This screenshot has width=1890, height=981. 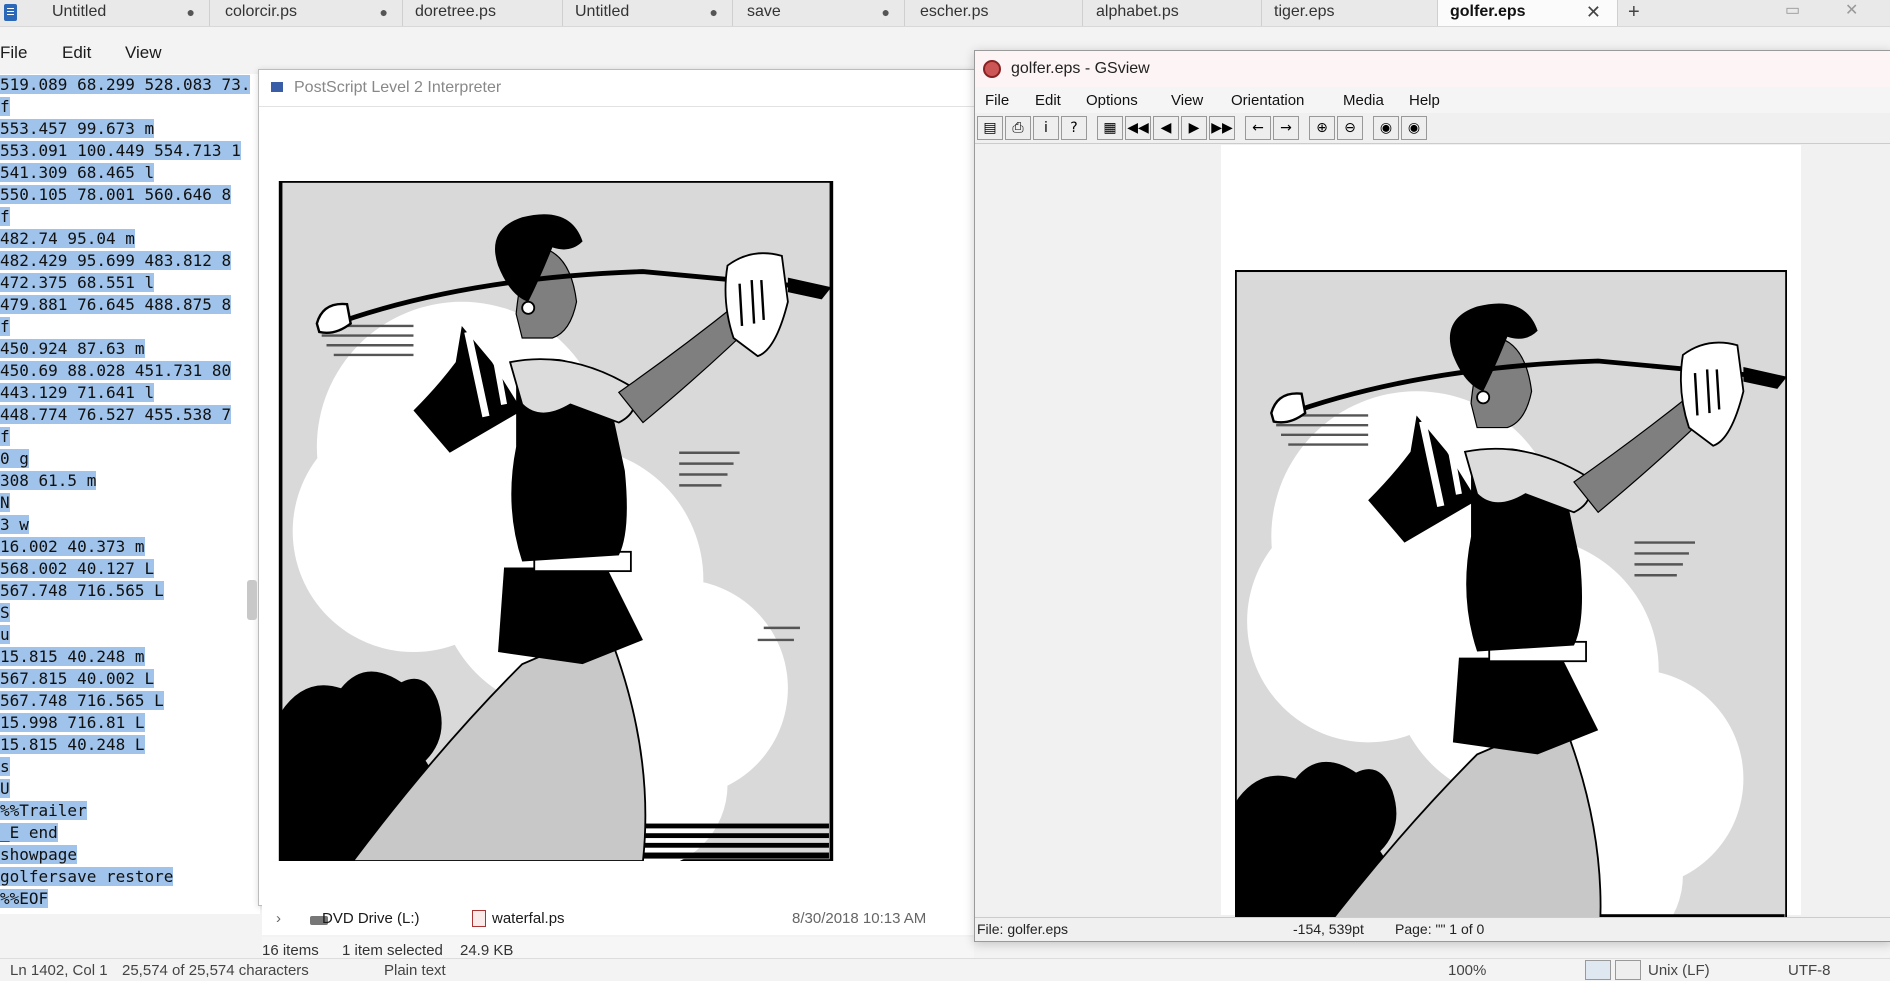 What do you see at coordinates (990, 128) in the screenshot?
I see `open-icon: ▤` at bounding box center [990, 128].